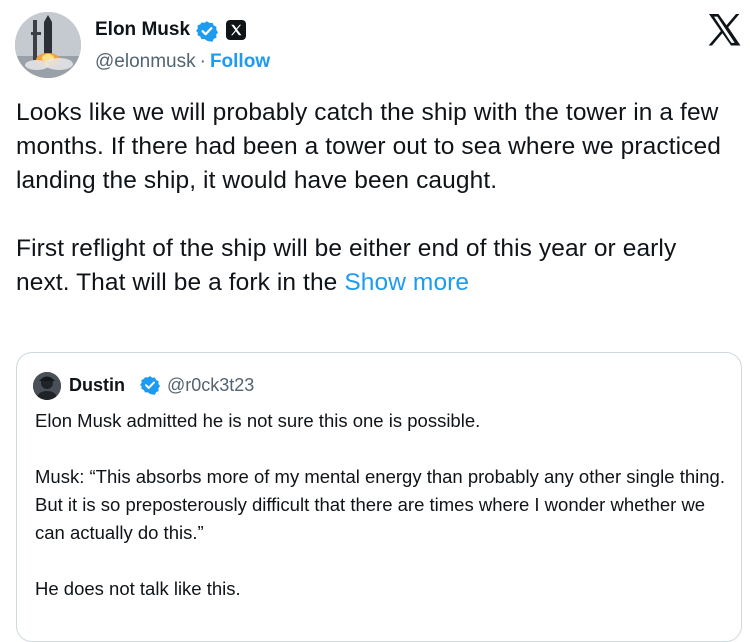 Image resolution: width=750 pixels, height=642 pixels. I want to click on follow-button: Follow, so click(240, 61).